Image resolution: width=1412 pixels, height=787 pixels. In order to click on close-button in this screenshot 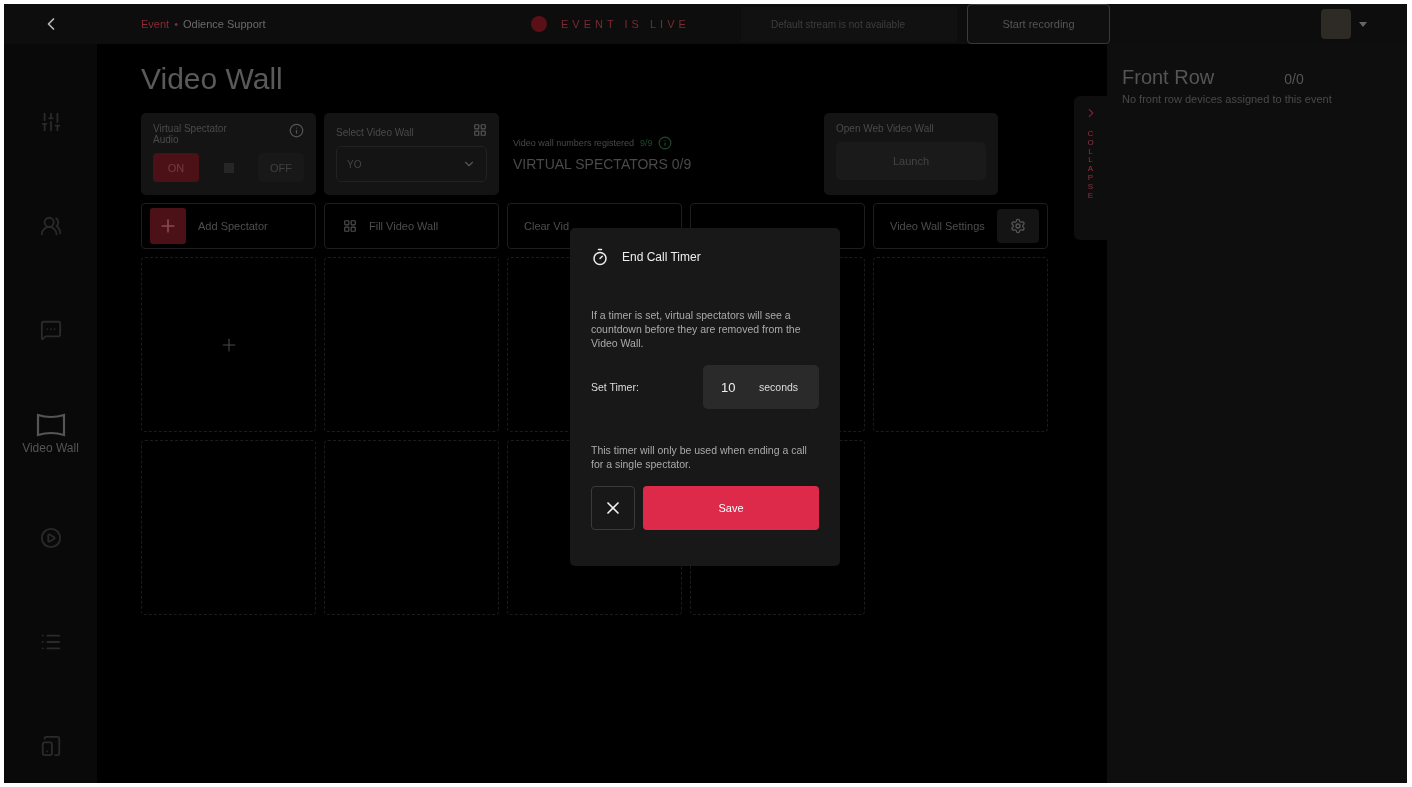, I will do `click(613, 508)`.